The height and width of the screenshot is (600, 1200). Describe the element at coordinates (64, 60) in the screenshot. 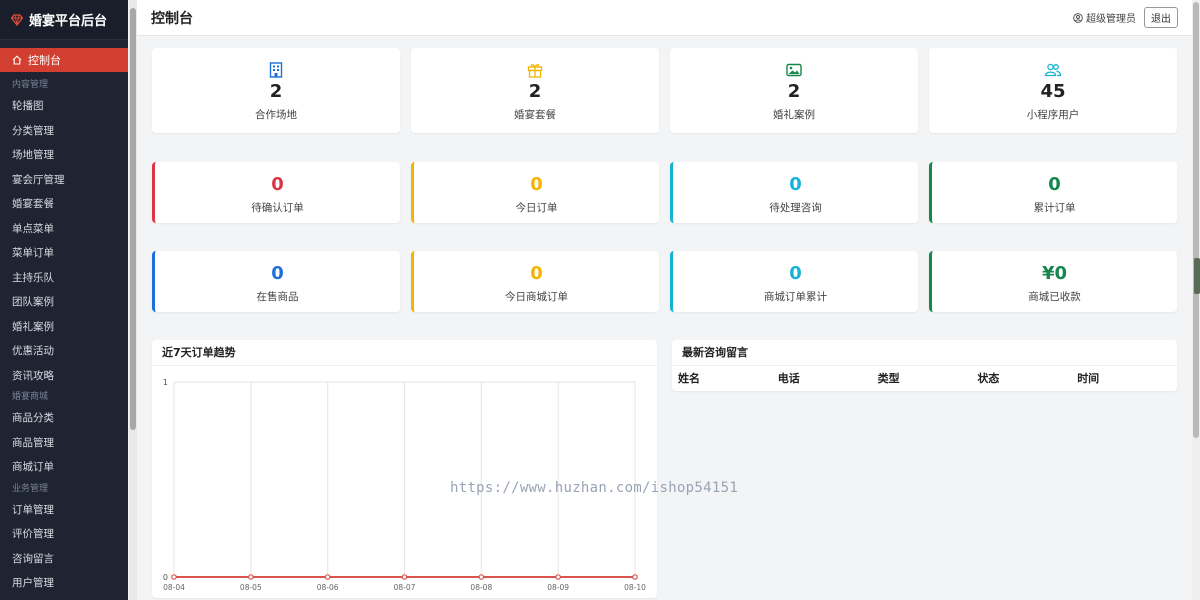

I see `sidebar-item-dashboard: 控制台` at that location.